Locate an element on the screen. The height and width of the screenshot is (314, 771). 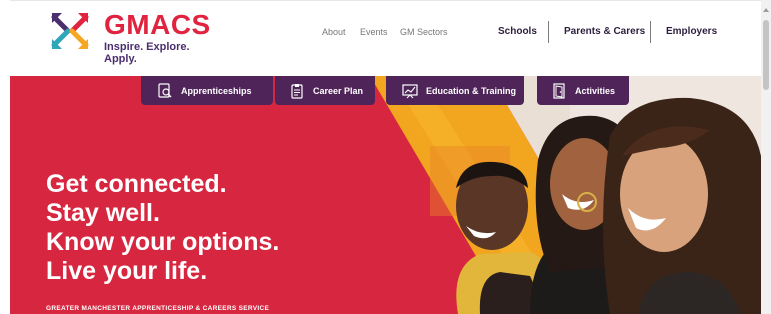
brand-tagline: Inspire. Explore. Apply. is located at coordinates (147, 53).